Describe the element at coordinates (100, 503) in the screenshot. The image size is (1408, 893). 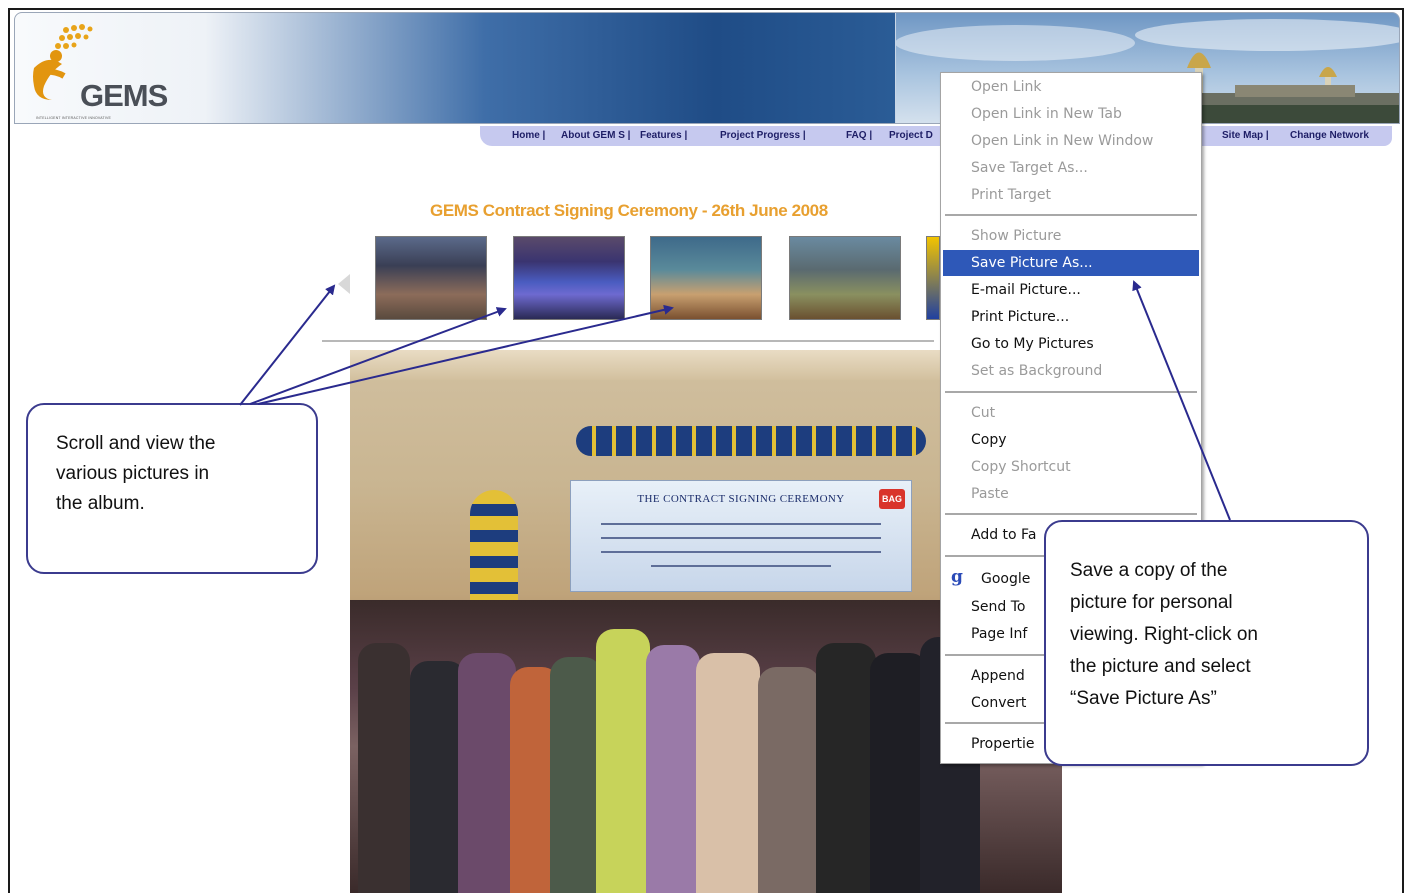
I see `callout-line: the album.` at that location.